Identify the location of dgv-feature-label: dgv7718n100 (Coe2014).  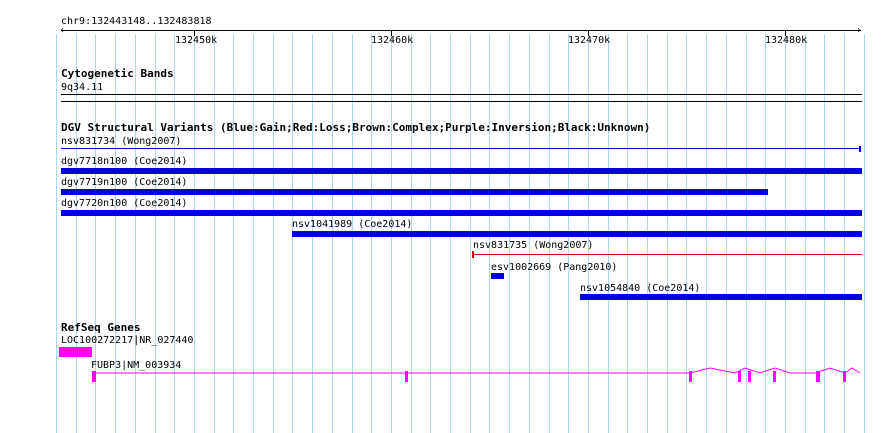
(124, 161).